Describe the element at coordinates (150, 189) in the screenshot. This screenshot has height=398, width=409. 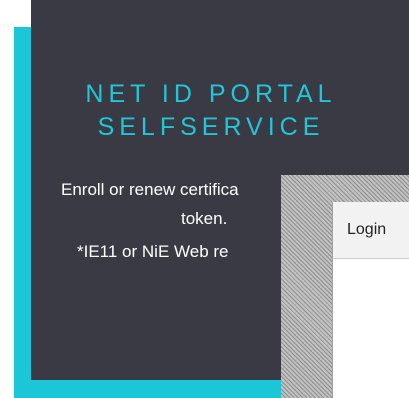
I see `portal-description-line1: Enroll or renew certifica` at that location.